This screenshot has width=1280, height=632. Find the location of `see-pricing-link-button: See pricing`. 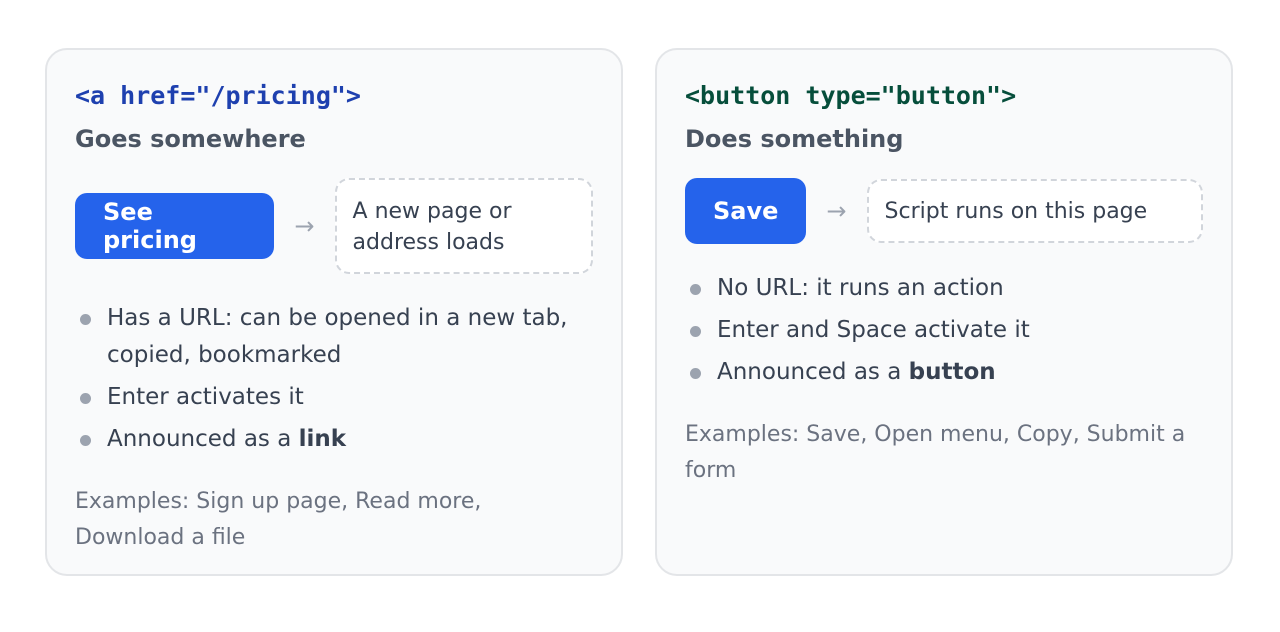

see-pricing-link-button: See pricing is located at coordinates (175, 226).